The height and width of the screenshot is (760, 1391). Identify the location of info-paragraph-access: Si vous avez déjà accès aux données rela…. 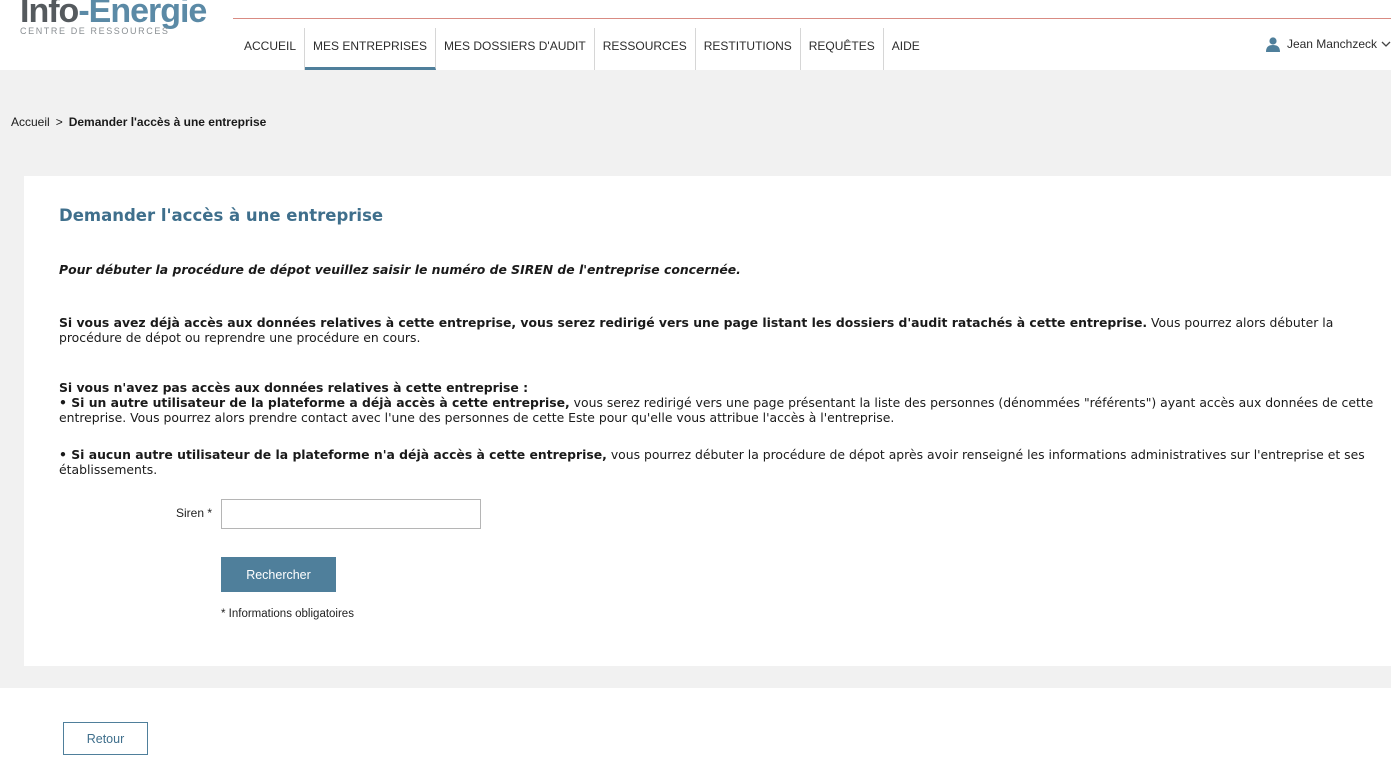
(719, 330).